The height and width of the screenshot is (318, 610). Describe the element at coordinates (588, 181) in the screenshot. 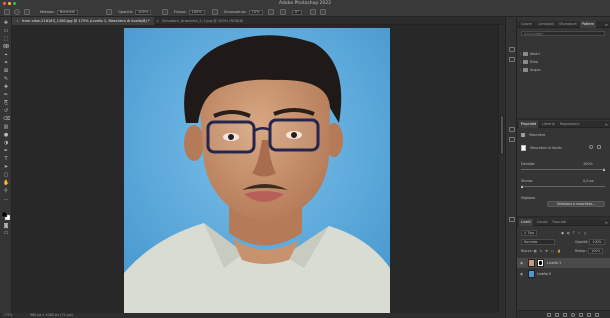

I see `feather-value: 0,0 px` at that location.